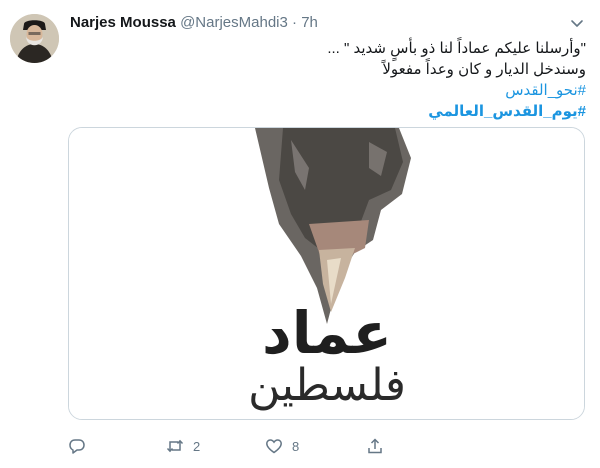 This screenshot has height=468, width=600. Describe the element at coordinates (197, 446) in the screenshot. I see `retweet-count: 2` at that location.